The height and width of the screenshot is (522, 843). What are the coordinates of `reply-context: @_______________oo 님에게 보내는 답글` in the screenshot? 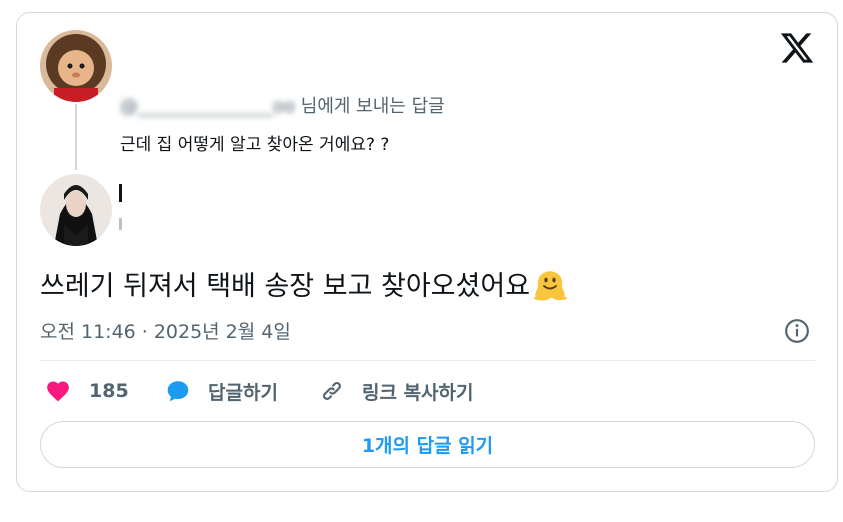 It's located at (282, 105).